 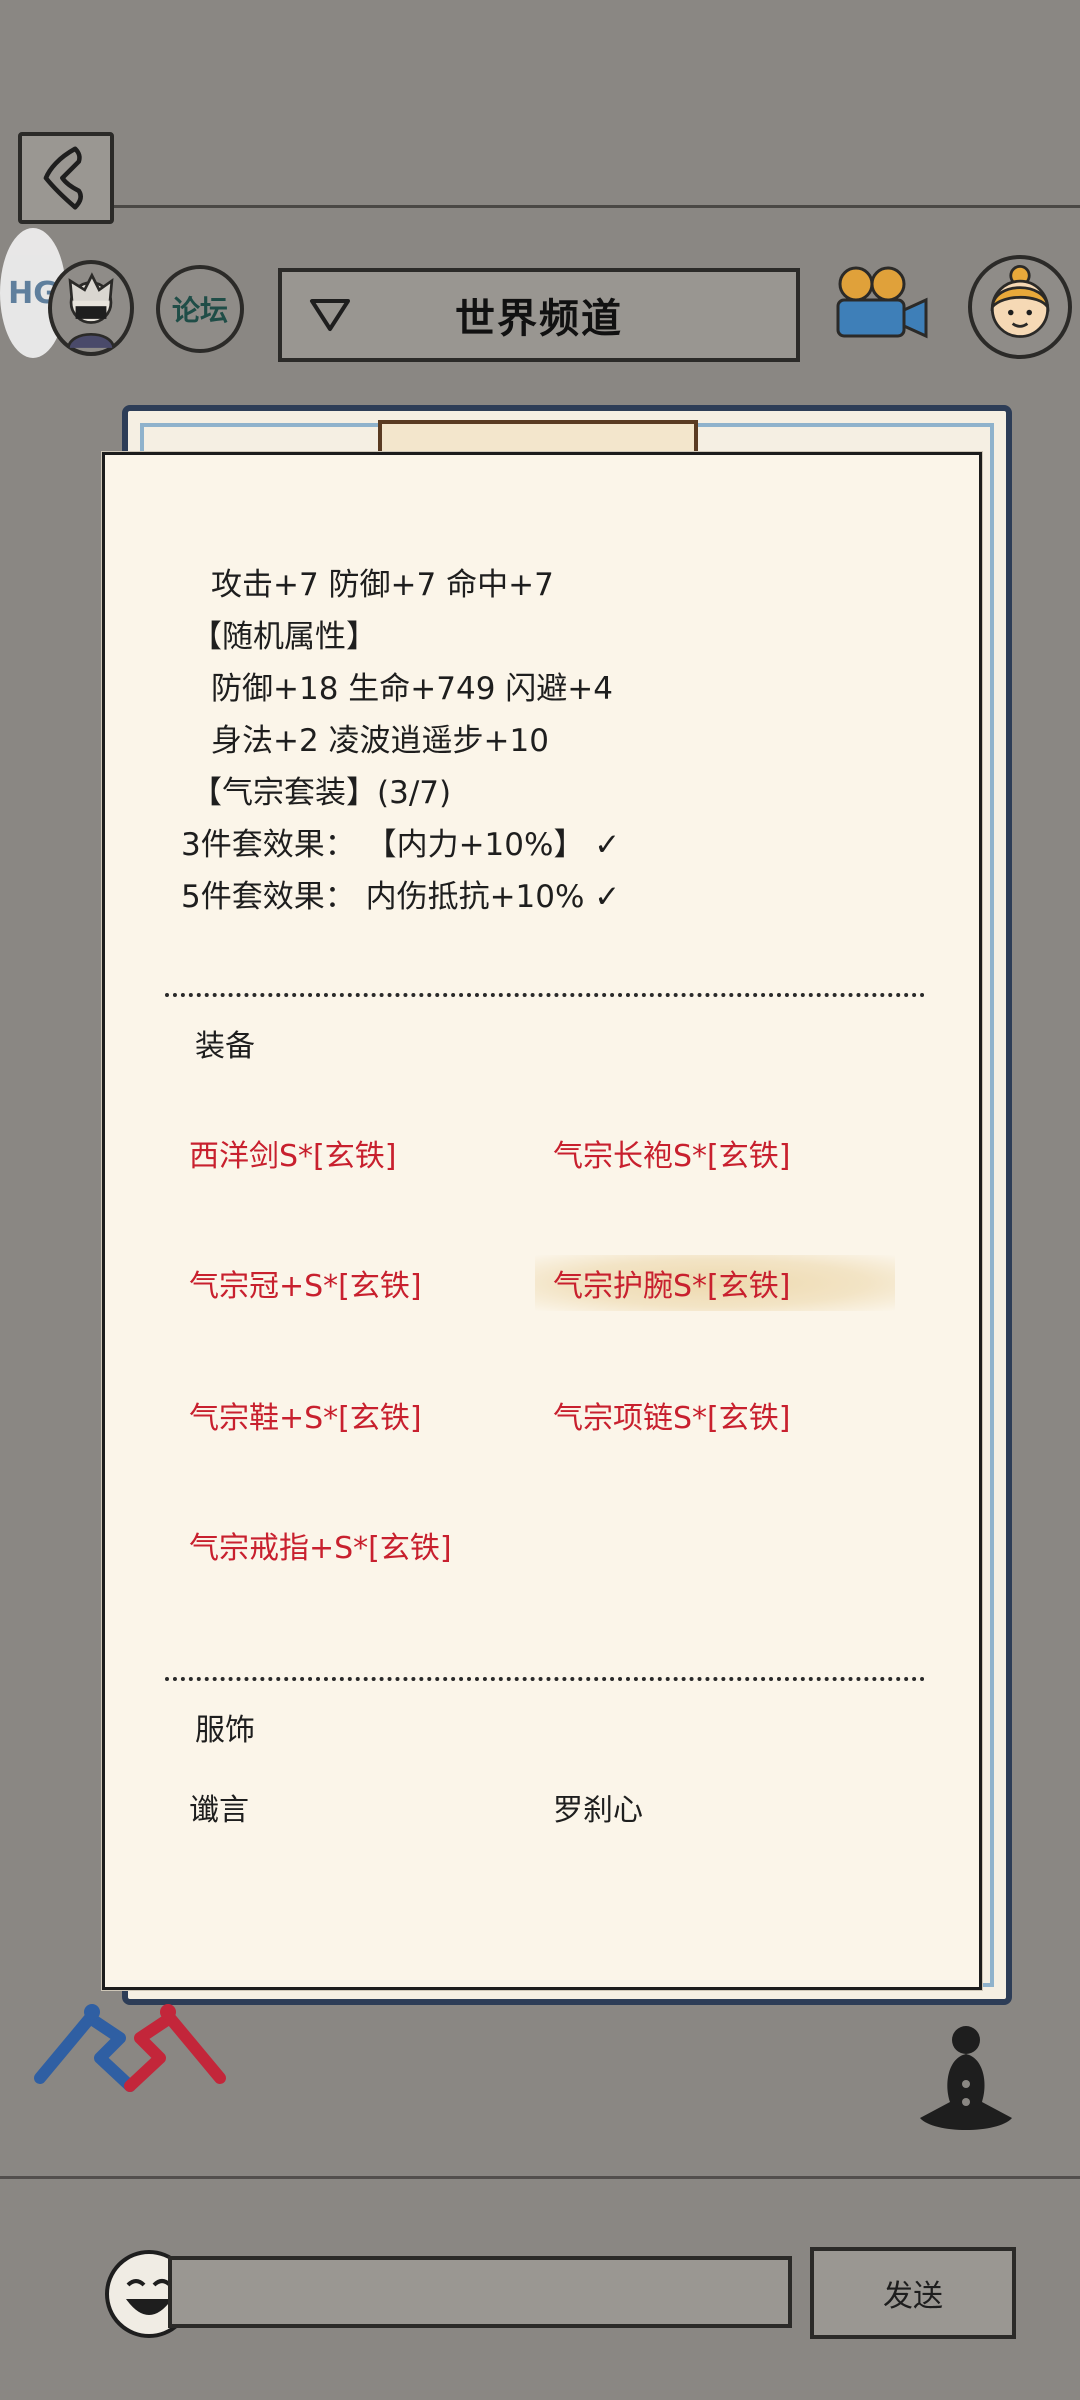 What do you see at coordinates (292, 1153) in the screenshot?
I see `equipment-item: 西洋剑S*[玄铁]` at bounding box center [292, 1153].